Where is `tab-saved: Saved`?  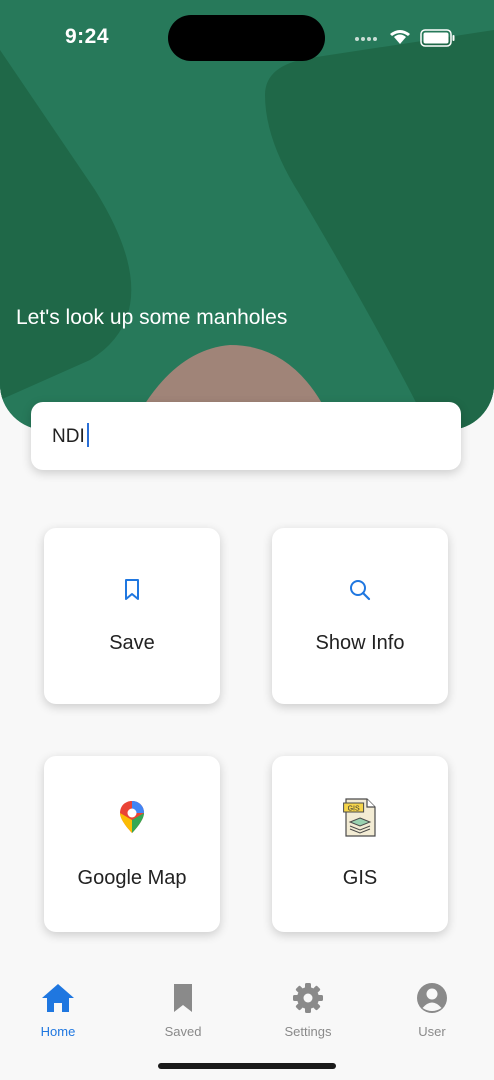
tab-saved: Saved is located at coordinates (183, 1010).